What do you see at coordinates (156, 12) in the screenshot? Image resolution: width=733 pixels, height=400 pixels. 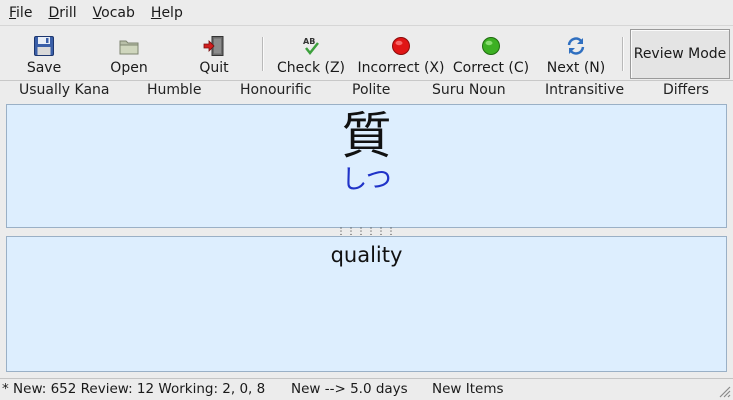 I see `menu-help-mnemonic: H` at bounding box center [156, 12].